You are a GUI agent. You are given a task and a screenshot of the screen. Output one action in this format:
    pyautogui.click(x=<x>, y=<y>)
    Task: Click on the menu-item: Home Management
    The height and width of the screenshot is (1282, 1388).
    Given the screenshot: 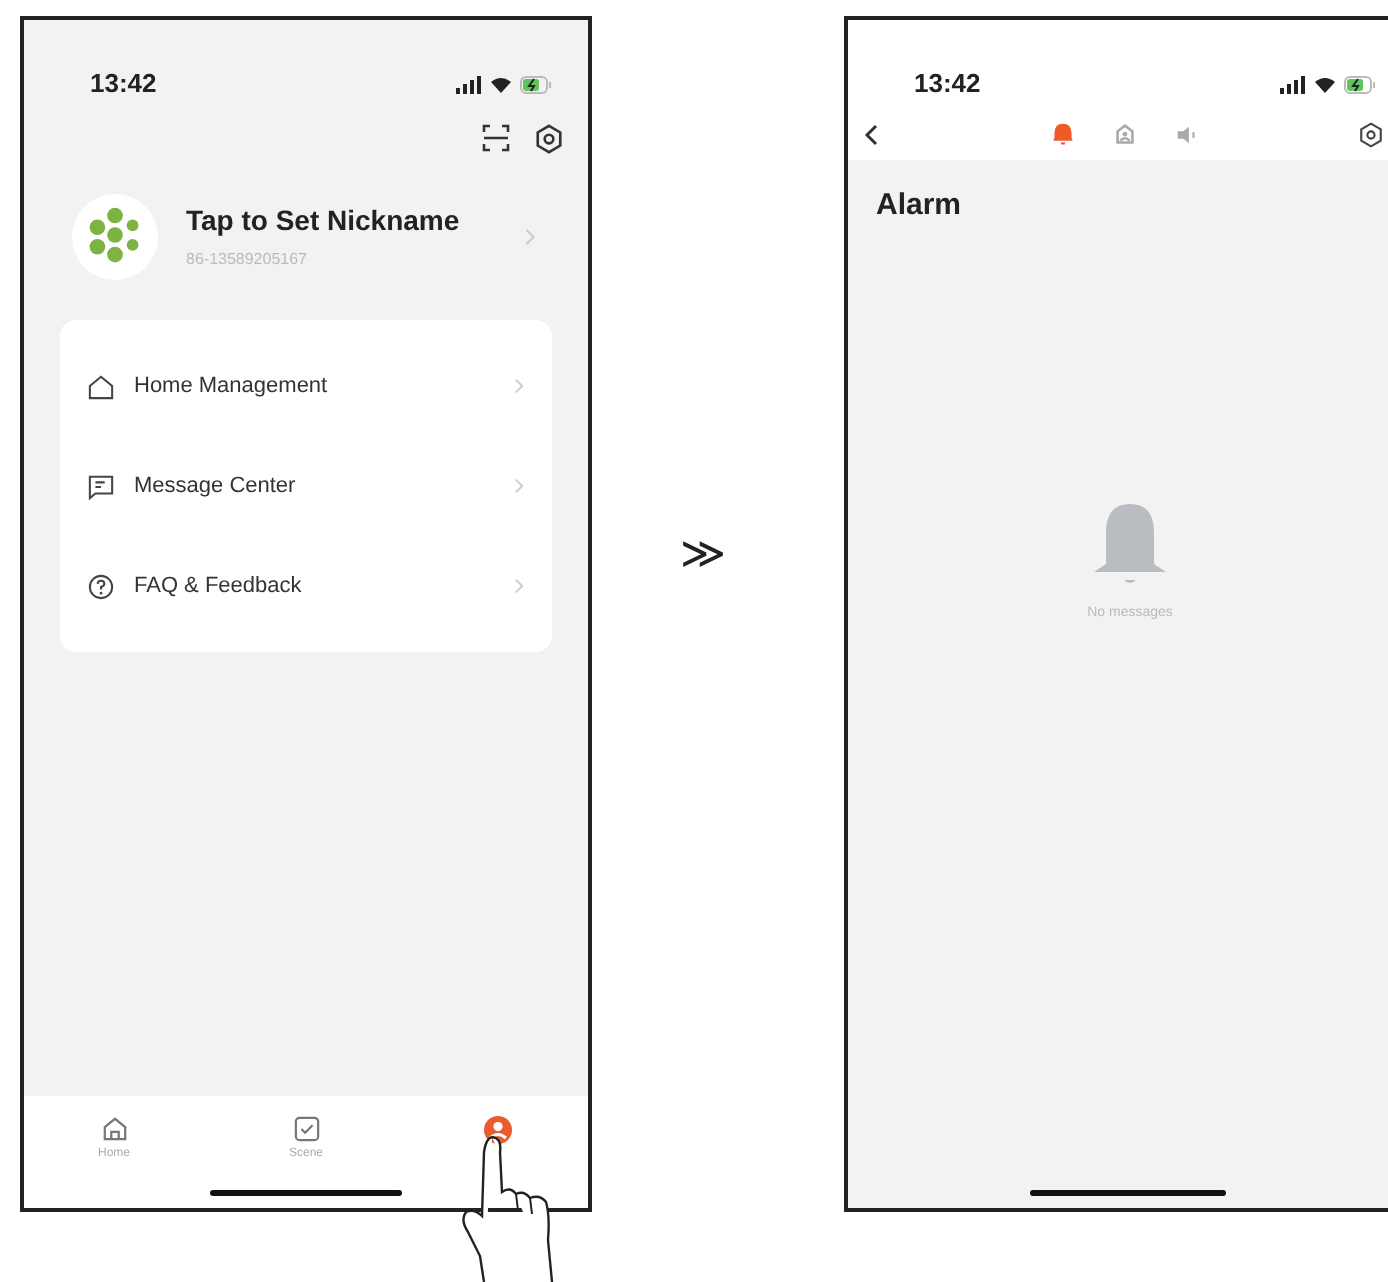 What is the action you would take?
    pyautogui.click(x=306, y=386)
    